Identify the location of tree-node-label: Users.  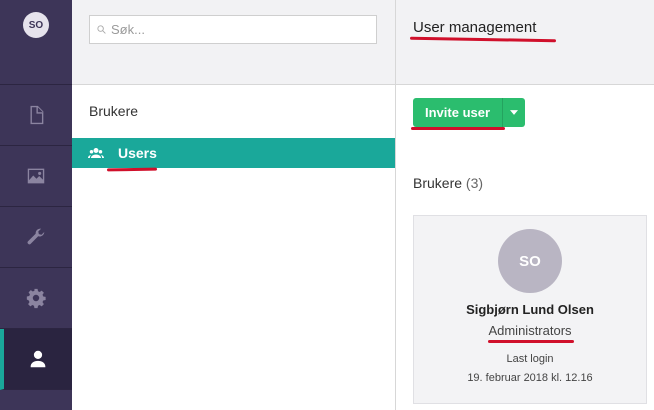
(137, 153).